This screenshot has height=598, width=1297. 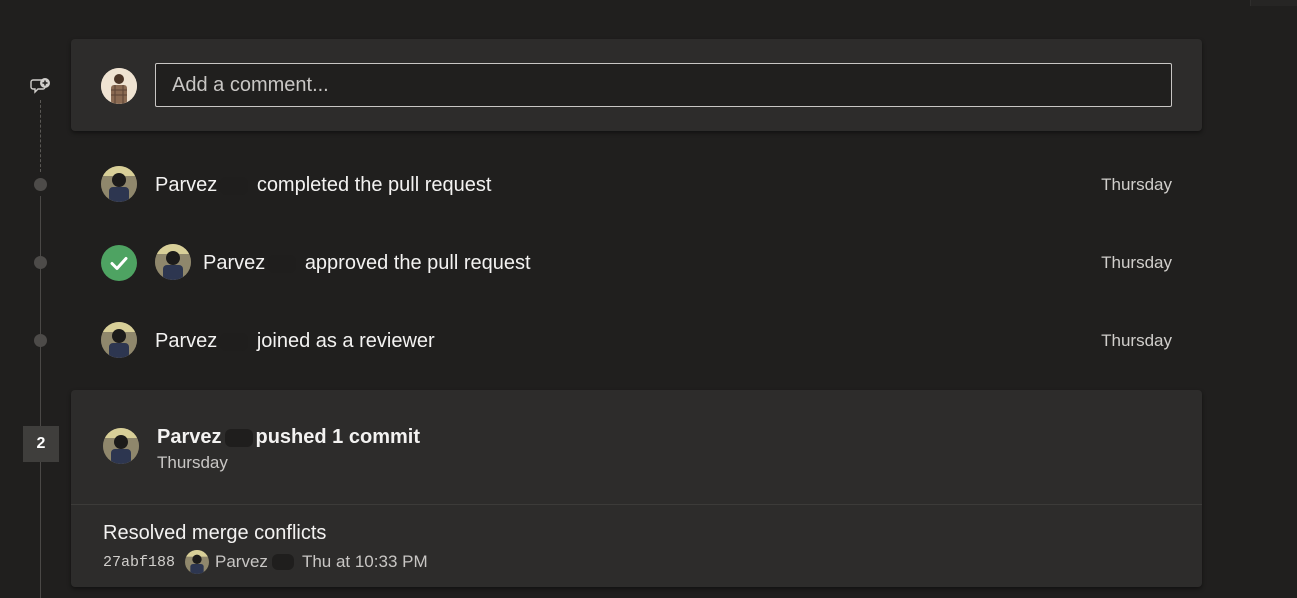 I want to click on commit-author: Parvez, so click(x=241, y=561).